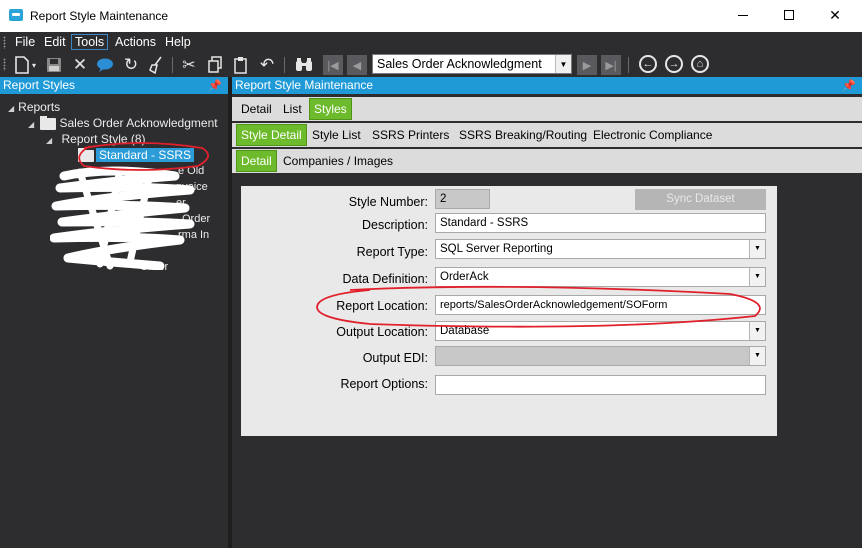 This screenshot has width=862, height=548. I want to click on tab-row-style-detail: Detail Companies / Images, so click(547, 161).